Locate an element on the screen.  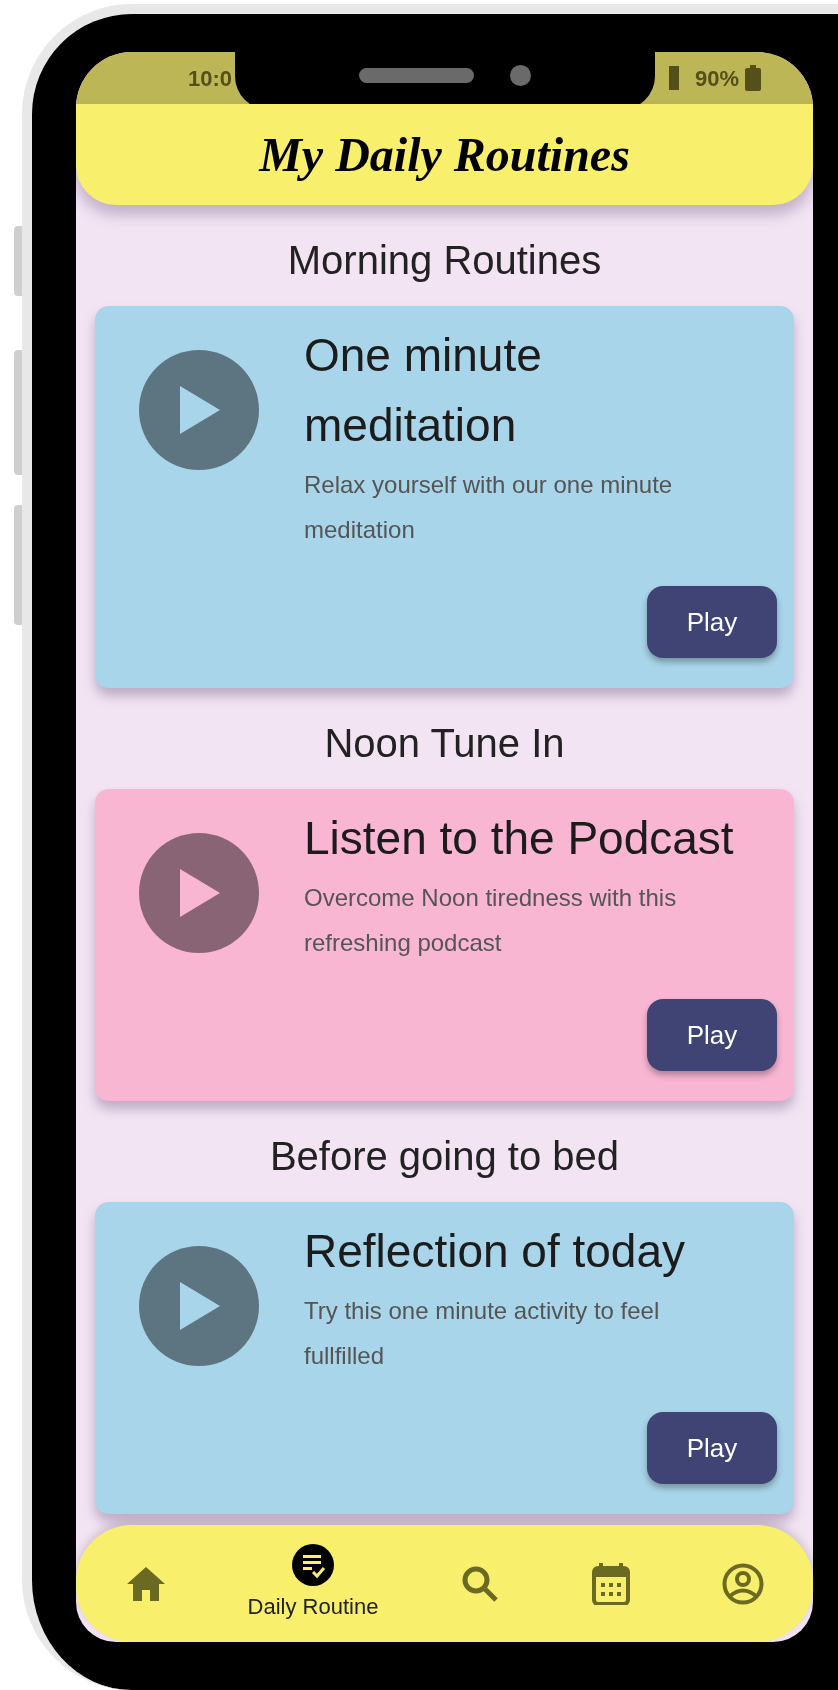
card-title: Listen to the Podcast is located at coordinates (519, 838).